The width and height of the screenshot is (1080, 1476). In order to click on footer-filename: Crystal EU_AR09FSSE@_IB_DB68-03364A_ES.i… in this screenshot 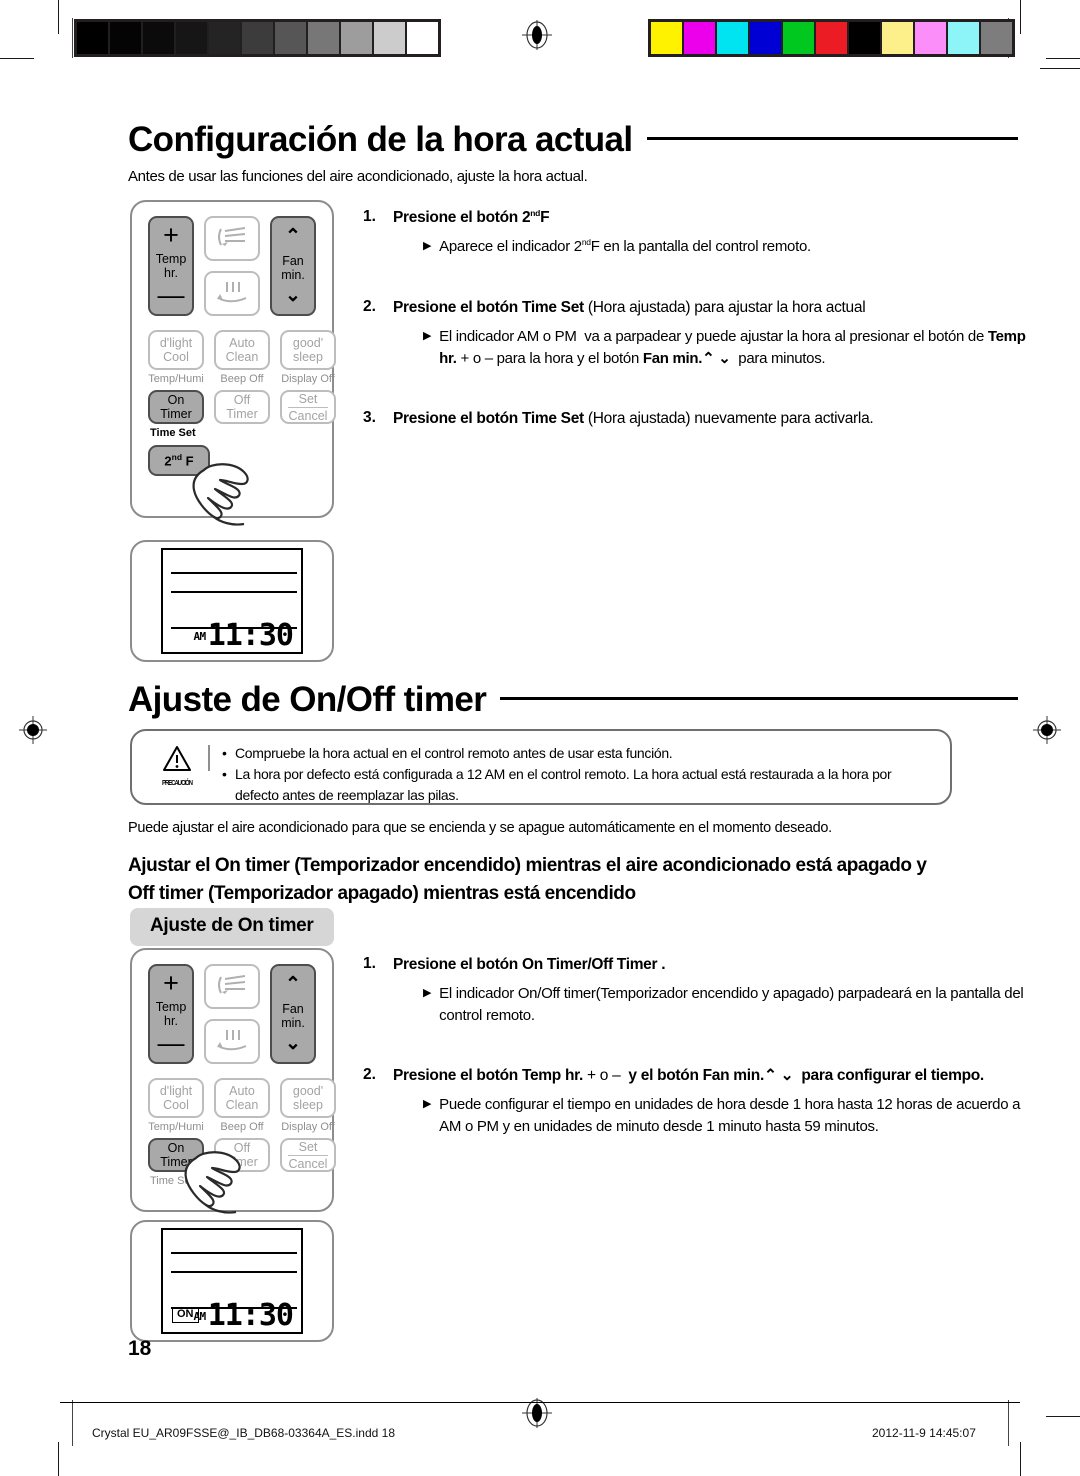, I will do `click(244, 1433)`.